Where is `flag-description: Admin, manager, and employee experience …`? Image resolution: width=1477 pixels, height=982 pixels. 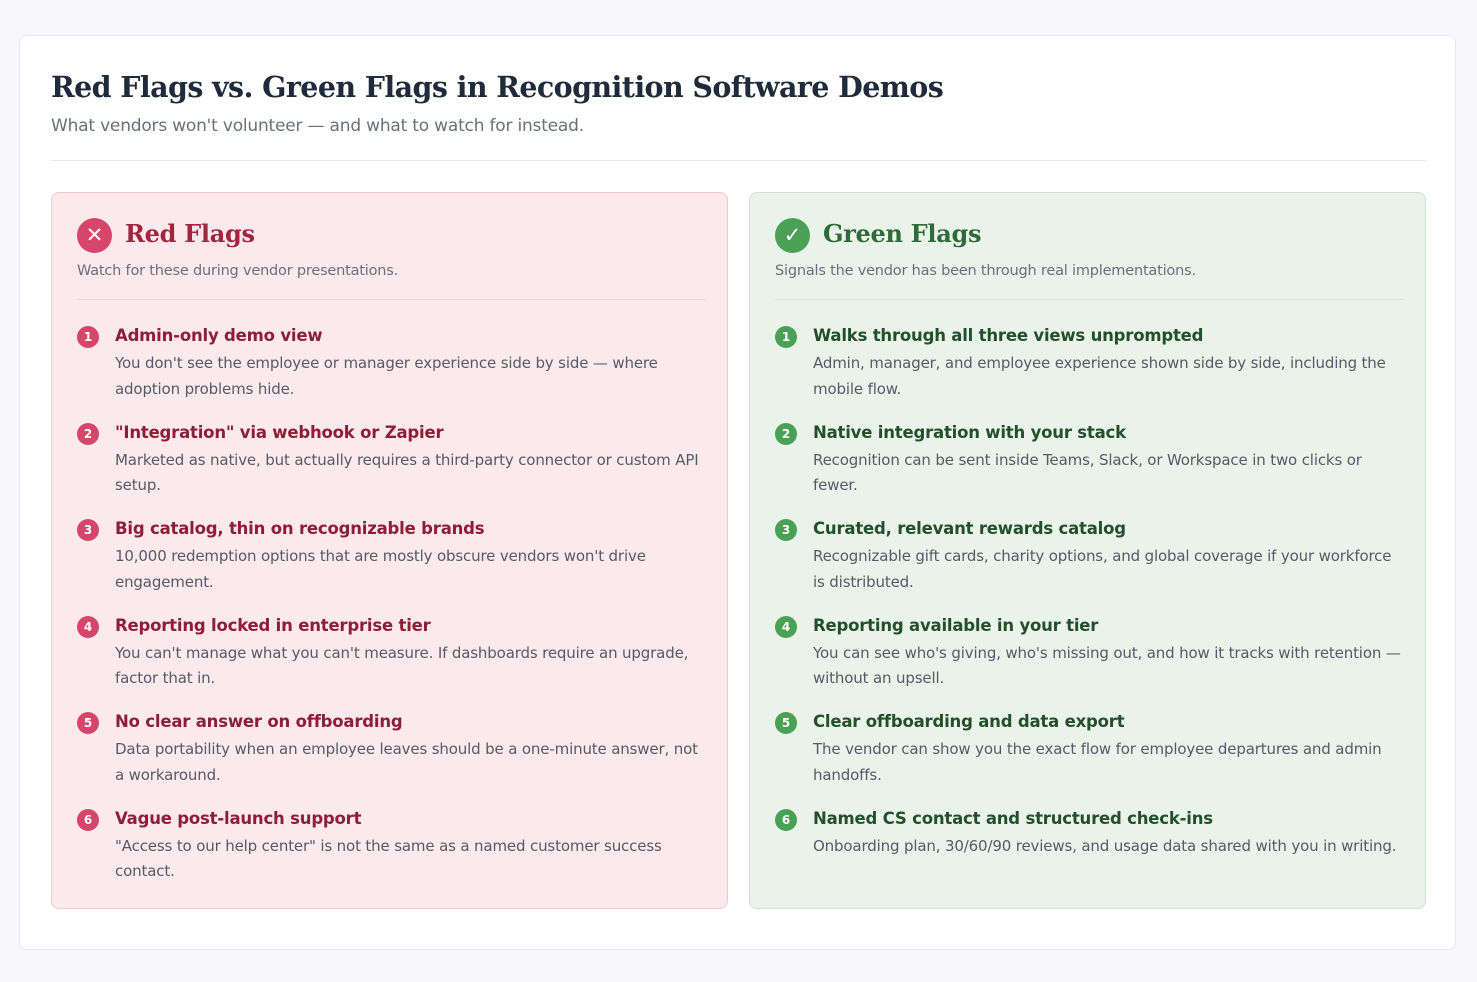 flag-description: Admin, manager, and employee experience … is located at coordinates (1099, 376).